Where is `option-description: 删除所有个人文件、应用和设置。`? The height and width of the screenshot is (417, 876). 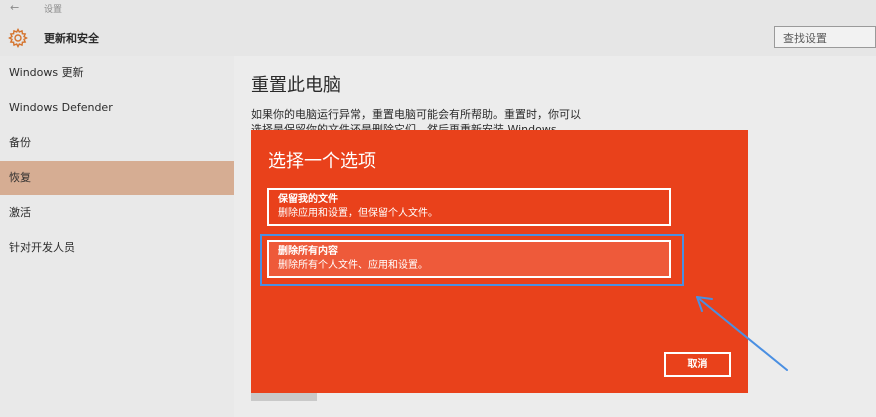 option-description: 删除所有个人文件、应用和设置。 is located at coordinates (353, 265).